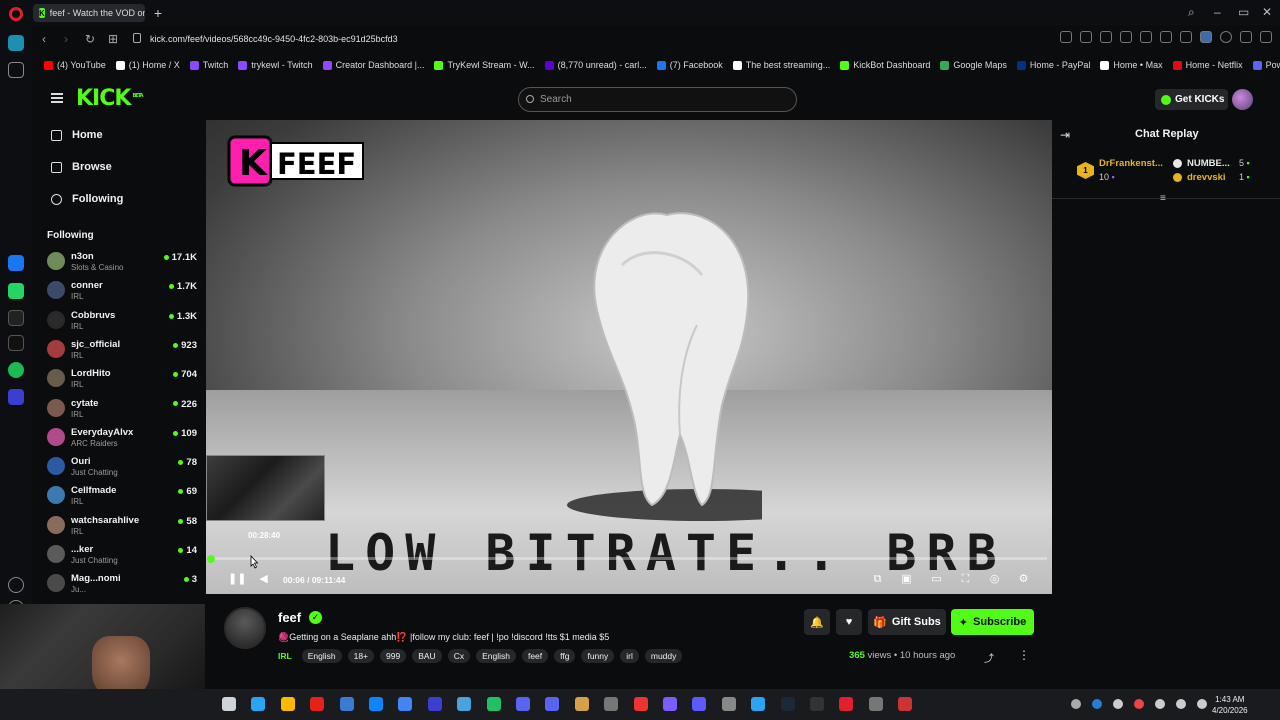 Image resolution: width=1280 pixels, height=720 pixels. I want to click on nav-following: Following, so click(87, 199).